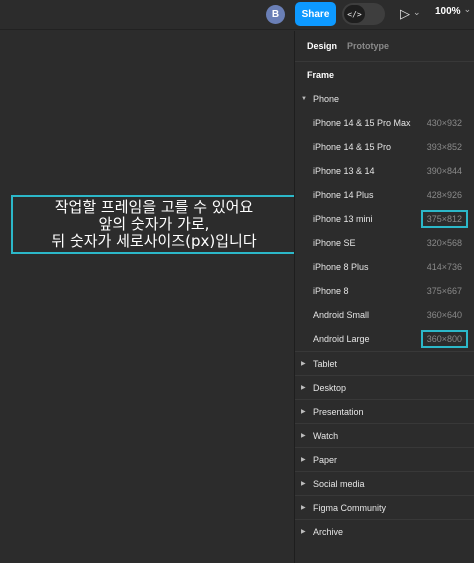 This screenshot has height=563, width=474. What do you see at coordinates (344, 171) in the screenshot?
I see `preset-name: iPhone 13 & 14` at bounding box center [344, 171].